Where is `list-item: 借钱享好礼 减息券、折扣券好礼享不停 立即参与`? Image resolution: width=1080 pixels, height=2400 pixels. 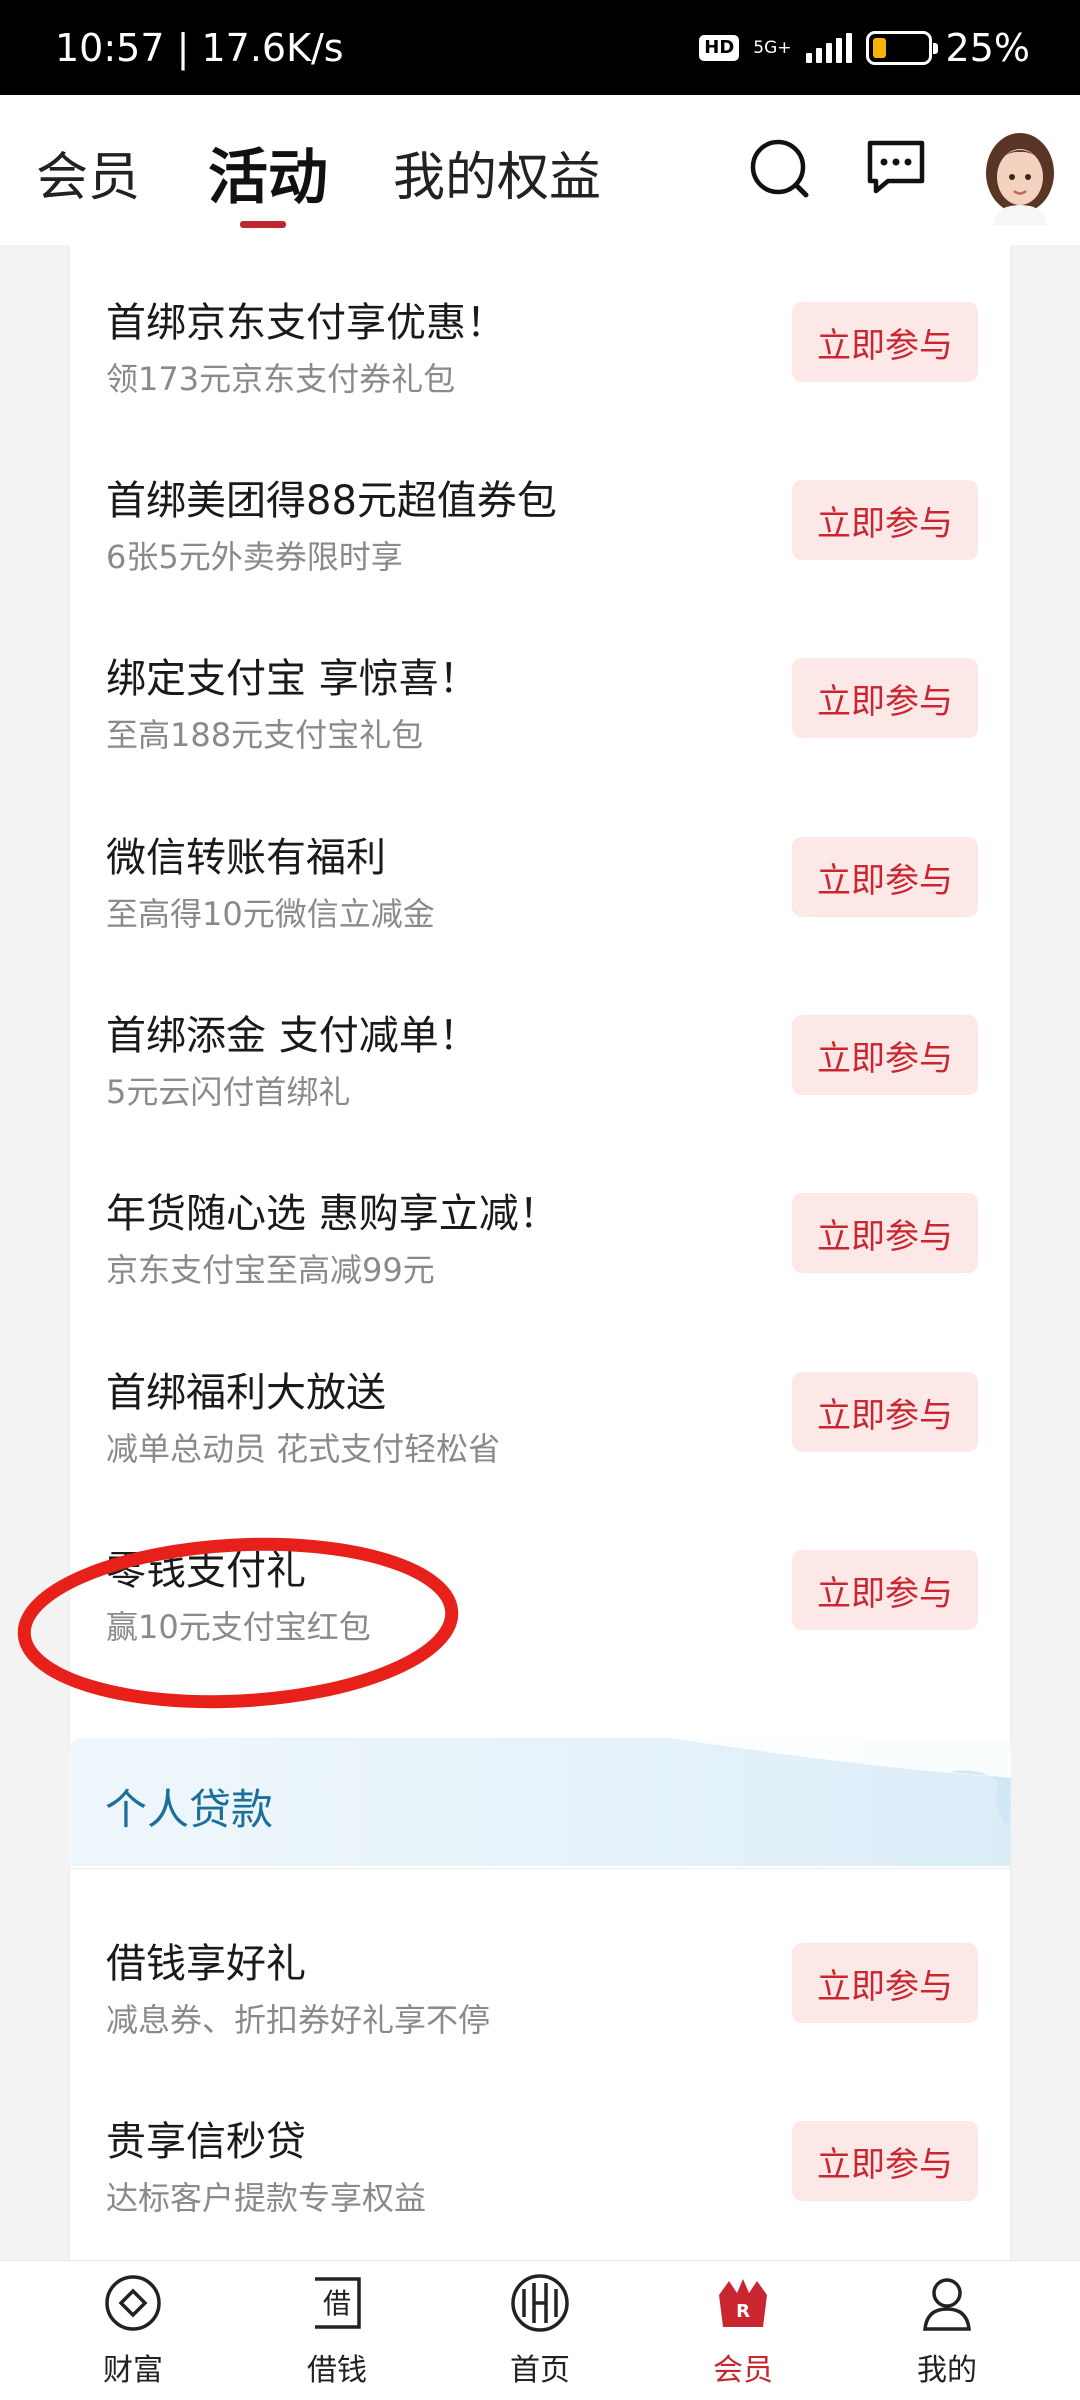 list-item: 借钱享好礼 减息券、折扣券好礼享不停 立即参与 is located at coordinates (540, 1978).